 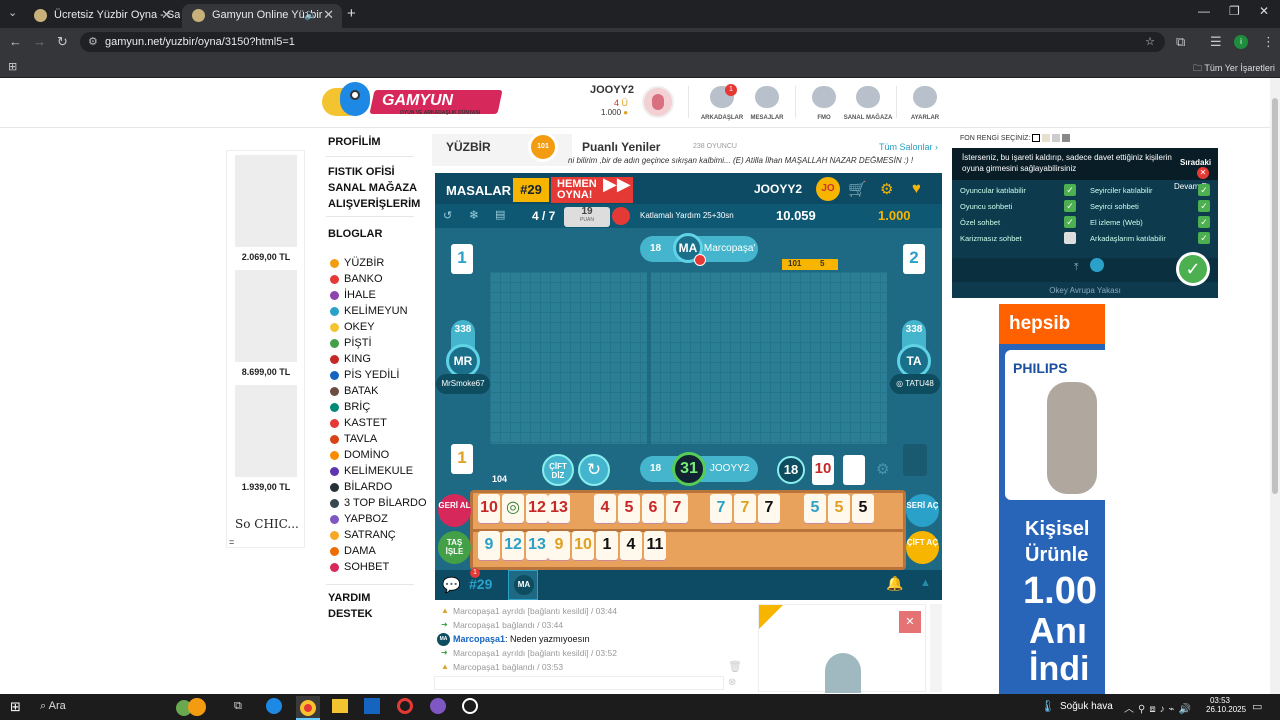 What do you see at coordinates (360, 551) in the screenshot?
I see `nav-game-item: DAMA` at bounding box center [360, 551].